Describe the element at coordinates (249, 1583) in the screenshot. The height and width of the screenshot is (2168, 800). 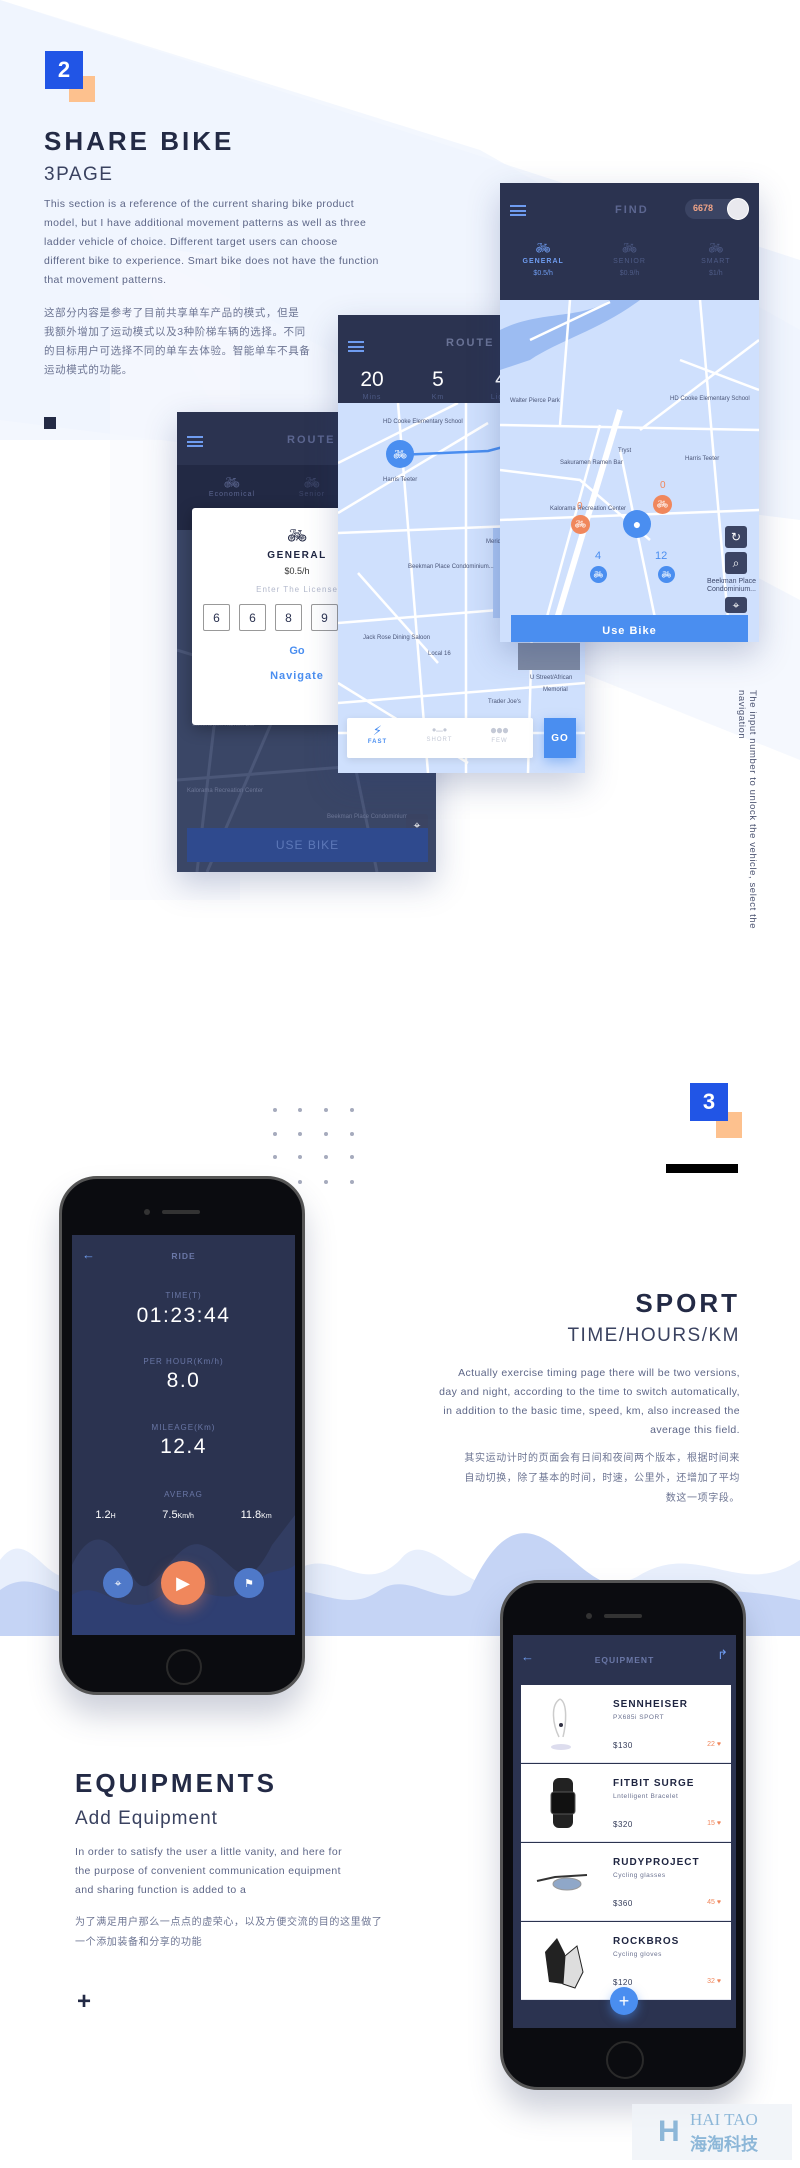
I see `finish-button: ⚑` at that location.